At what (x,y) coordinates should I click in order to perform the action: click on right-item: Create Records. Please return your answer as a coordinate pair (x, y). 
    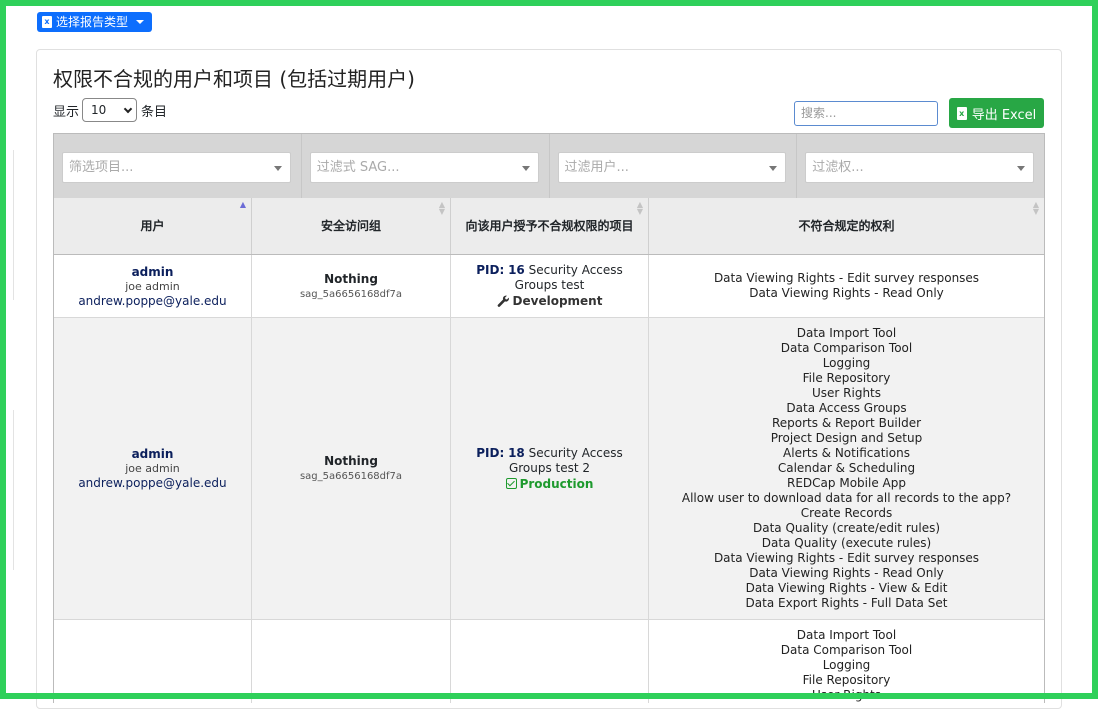
    Looking at the image, I should click on (846, 513).